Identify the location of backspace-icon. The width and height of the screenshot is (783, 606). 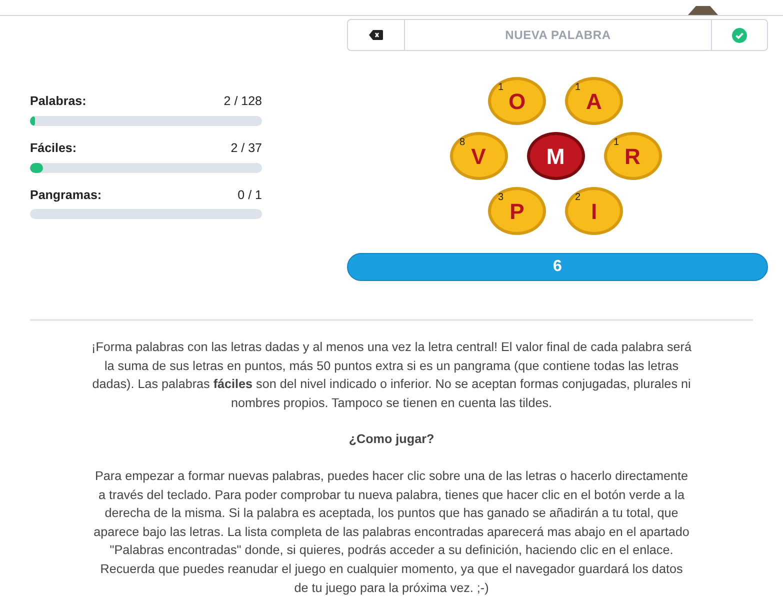
(376, 35).